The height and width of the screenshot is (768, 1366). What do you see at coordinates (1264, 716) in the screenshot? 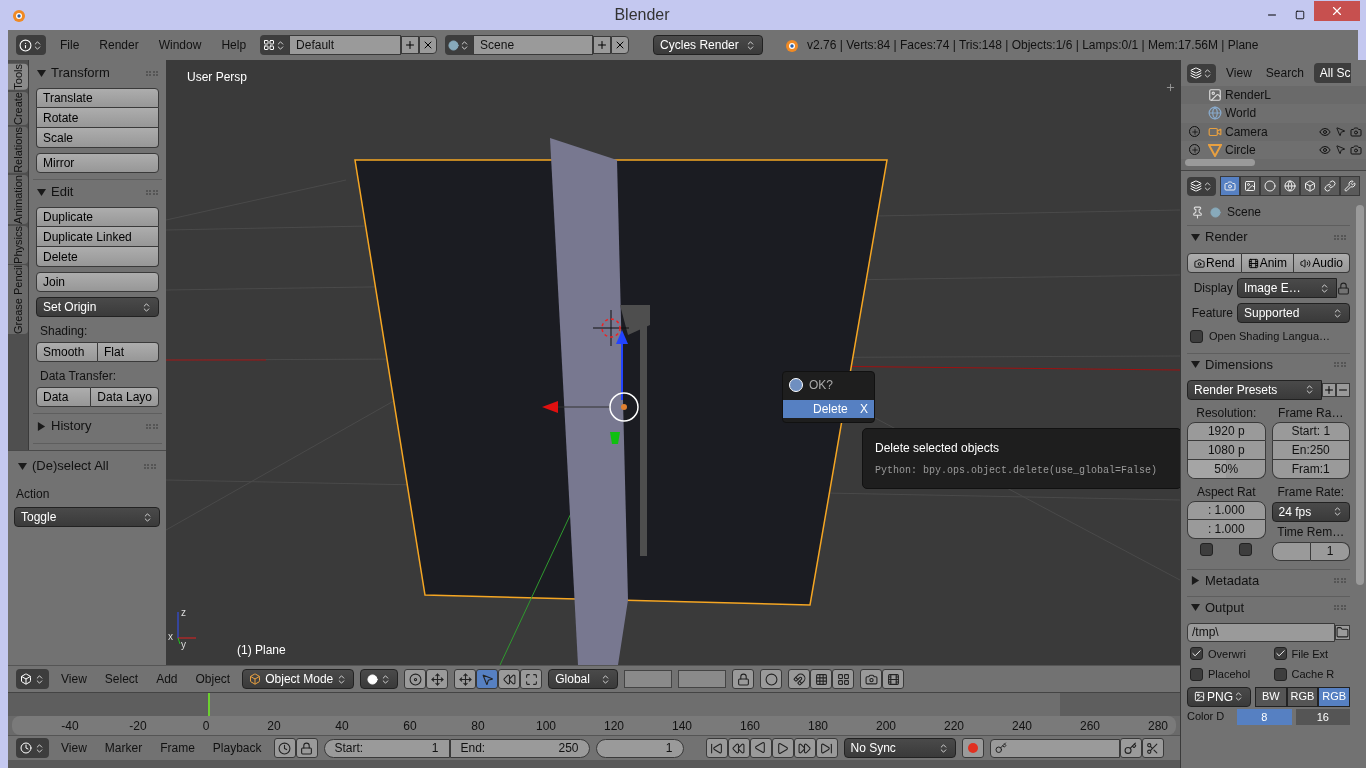
I see `color-depth-button: 8` at bounding box center [1264, 716].